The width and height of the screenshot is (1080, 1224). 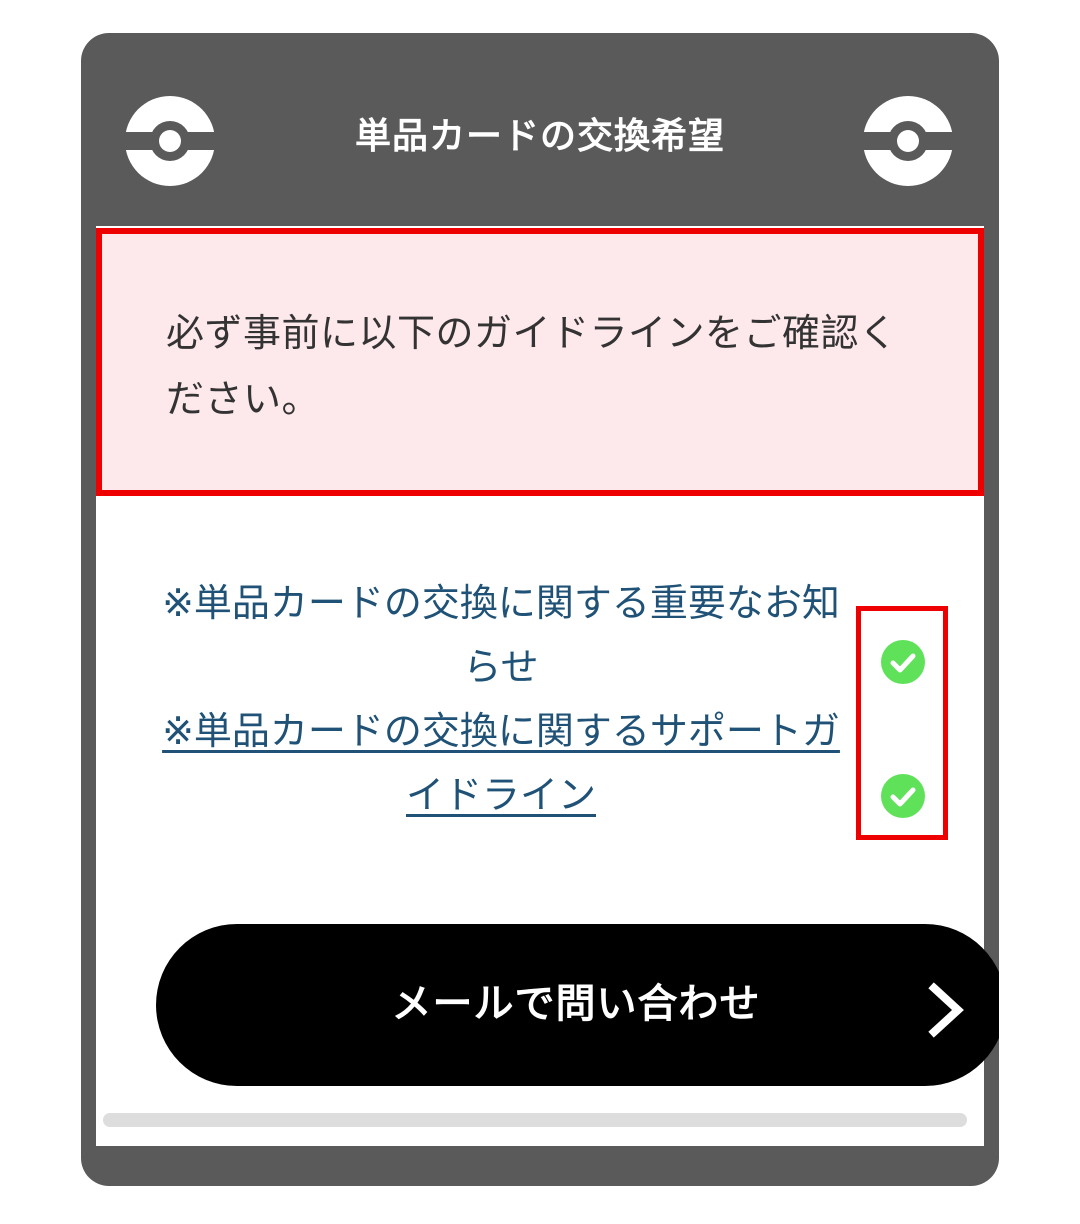 What do you see at coordinates (908, 141) in the screenshot?
I see `pokeball-icon` at bounding box center [908, 141].